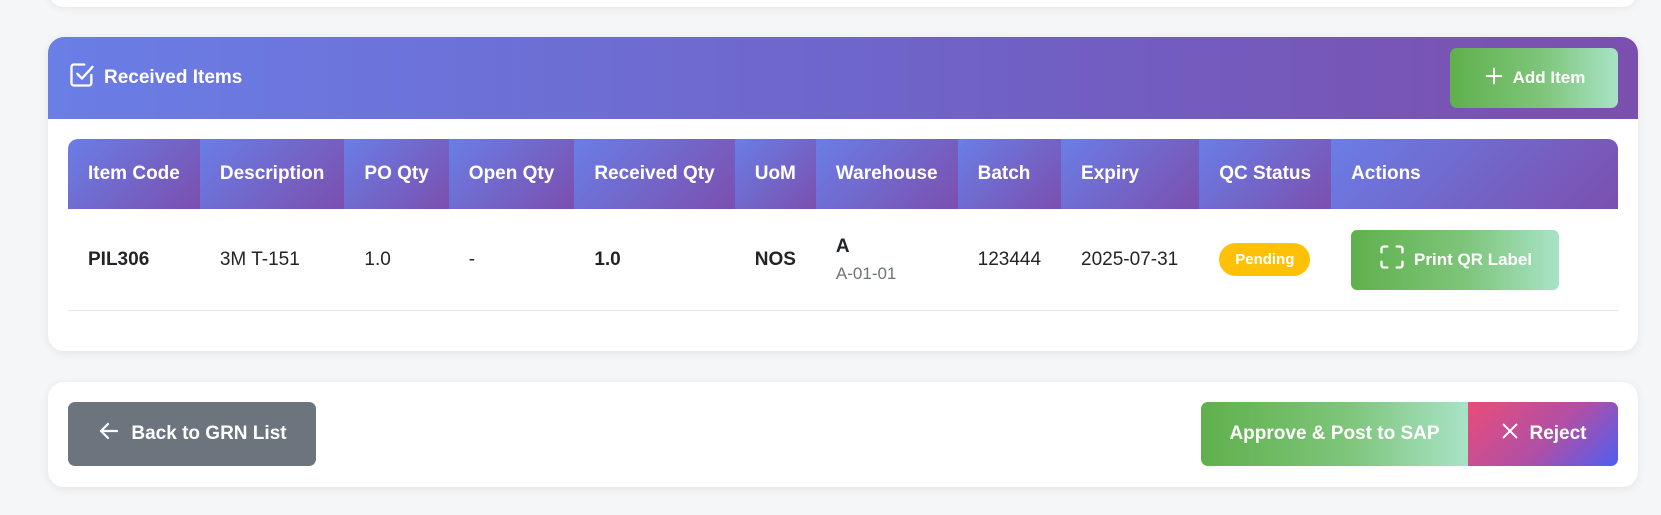  I want to click on warehouse-cell: A A-01-01, so click(886, 260).